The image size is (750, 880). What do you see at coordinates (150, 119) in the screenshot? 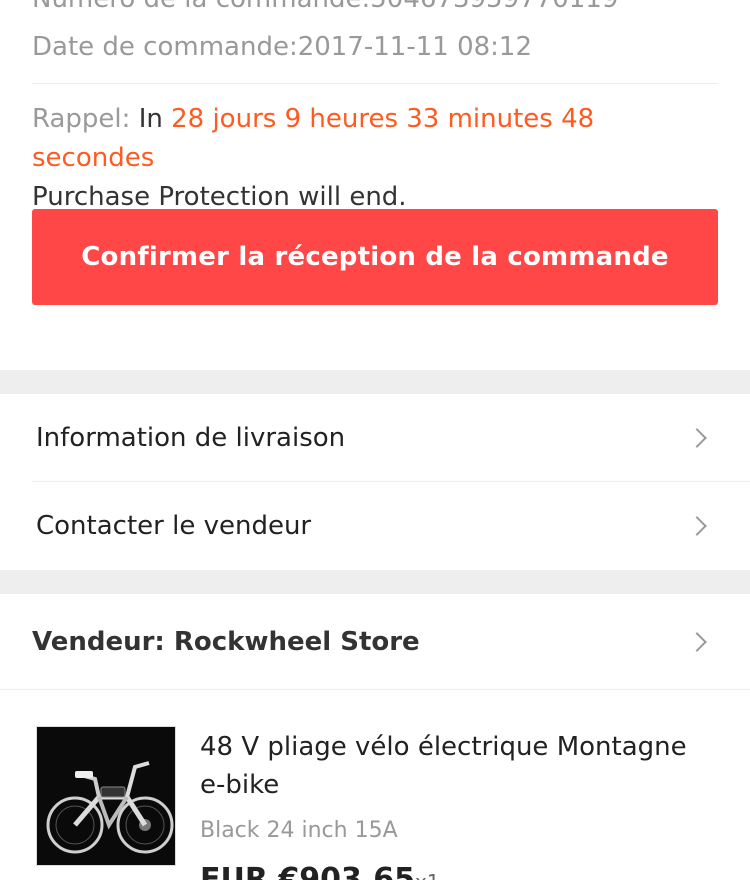
I see `reminder-in: In` at bounding box center [150, 119].